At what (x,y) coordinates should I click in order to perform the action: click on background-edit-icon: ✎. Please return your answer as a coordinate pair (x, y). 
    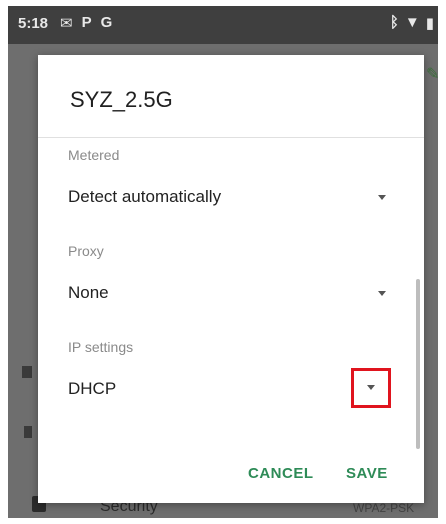
    Looking at the image, I should click on (432, 74).